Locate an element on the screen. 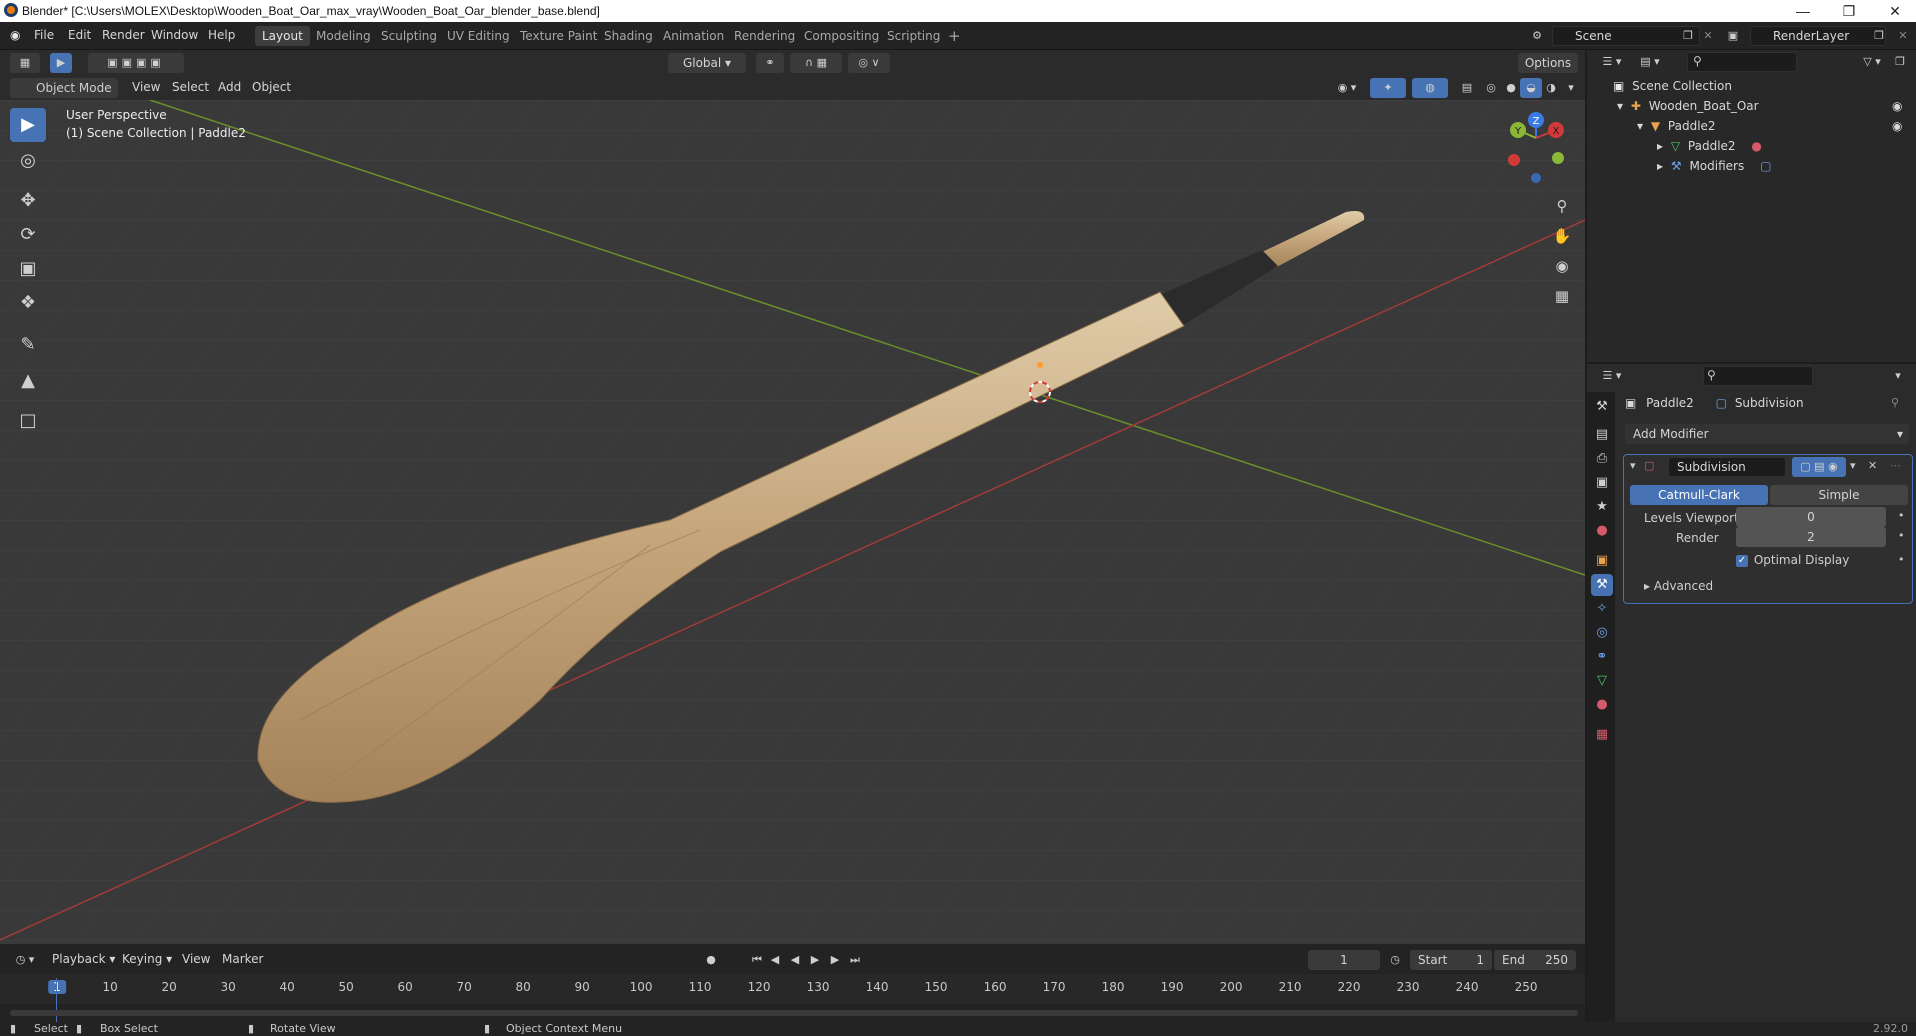 Image resolution: width=1916 pixels, height=1036 pixels. overlay-toggle-icon: ◍ is located at coordinates (1430, 88).